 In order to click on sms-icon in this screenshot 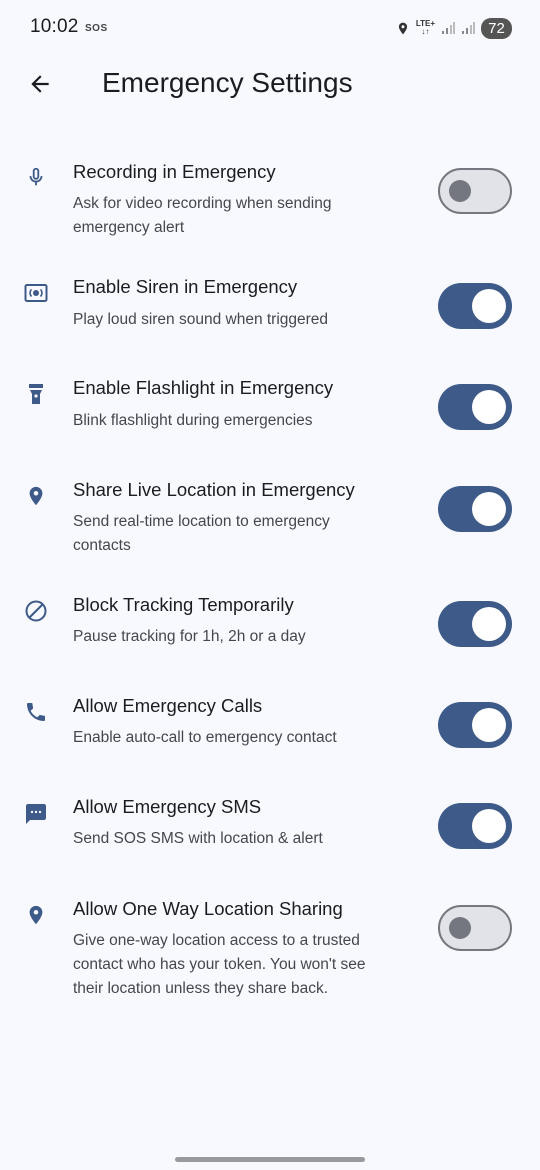, I will do `click(36, 814)`.